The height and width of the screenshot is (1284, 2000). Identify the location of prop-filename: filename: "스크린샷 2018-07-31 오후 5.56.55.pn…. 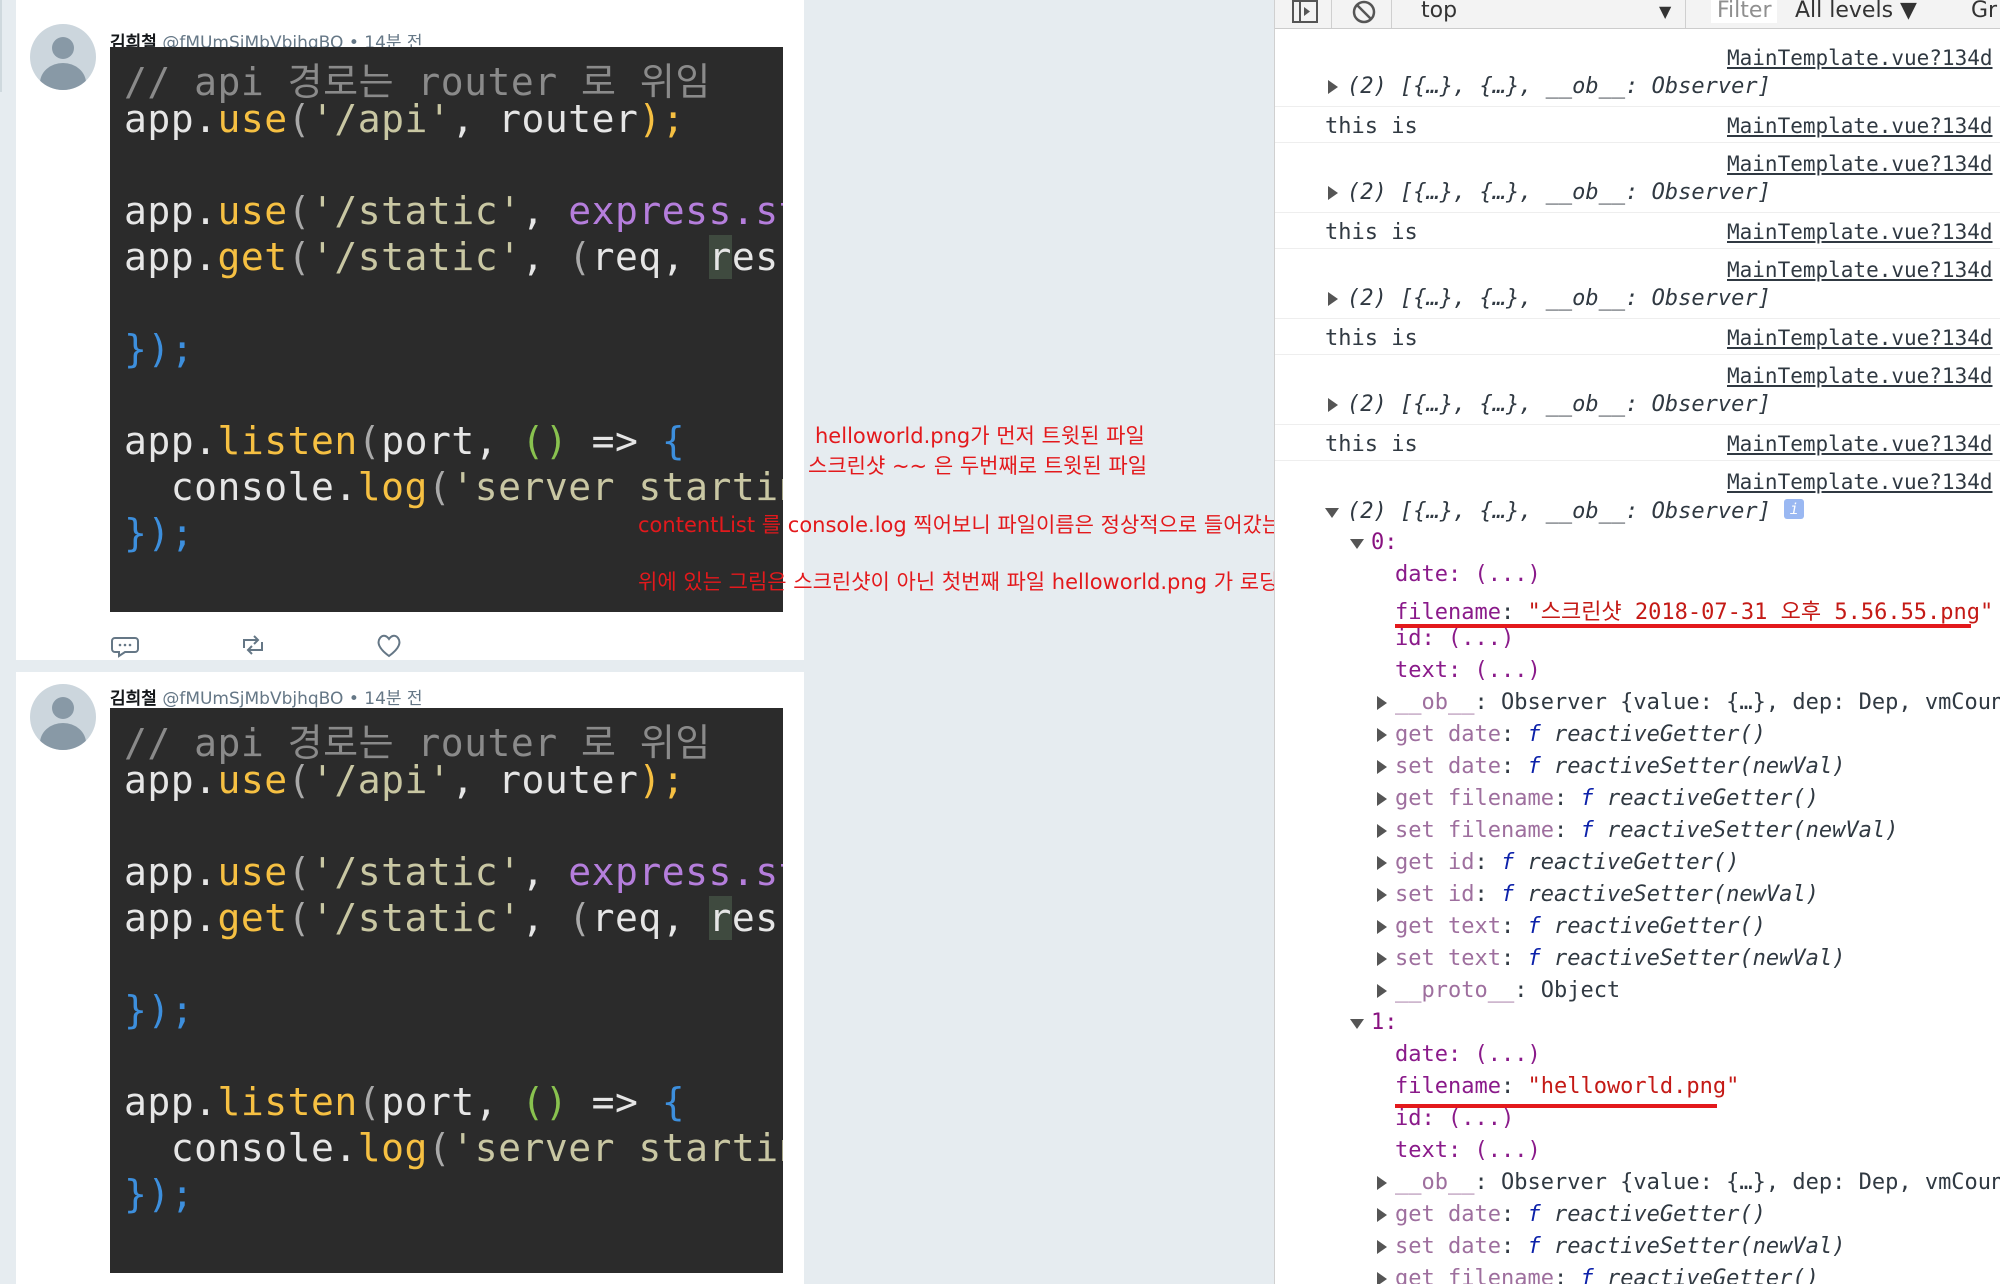
(1694, 612).